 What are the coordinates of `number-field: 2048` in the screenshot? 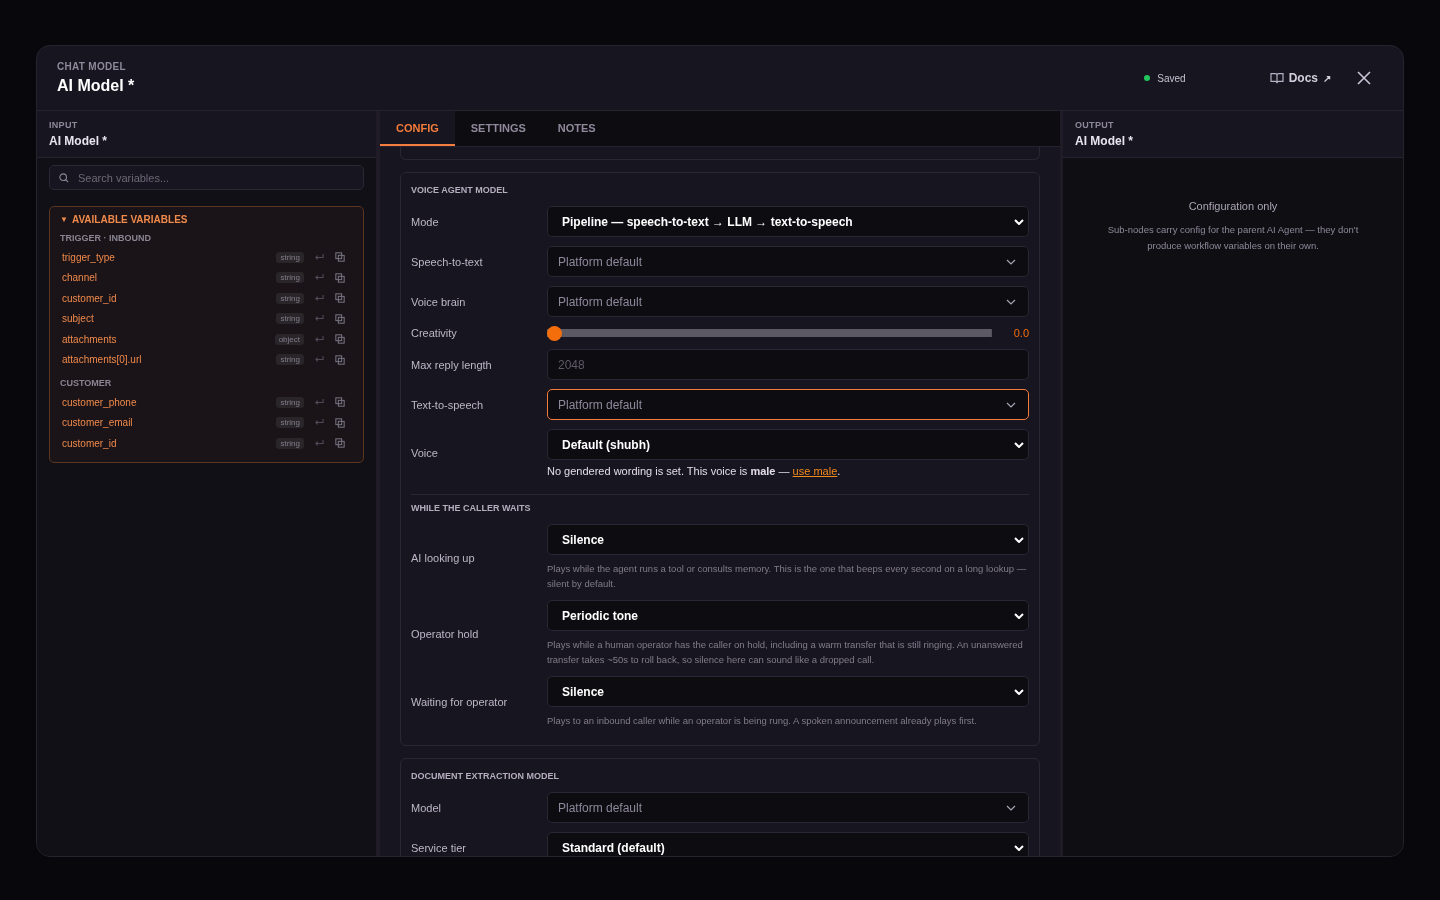 It's located at (788, 364).